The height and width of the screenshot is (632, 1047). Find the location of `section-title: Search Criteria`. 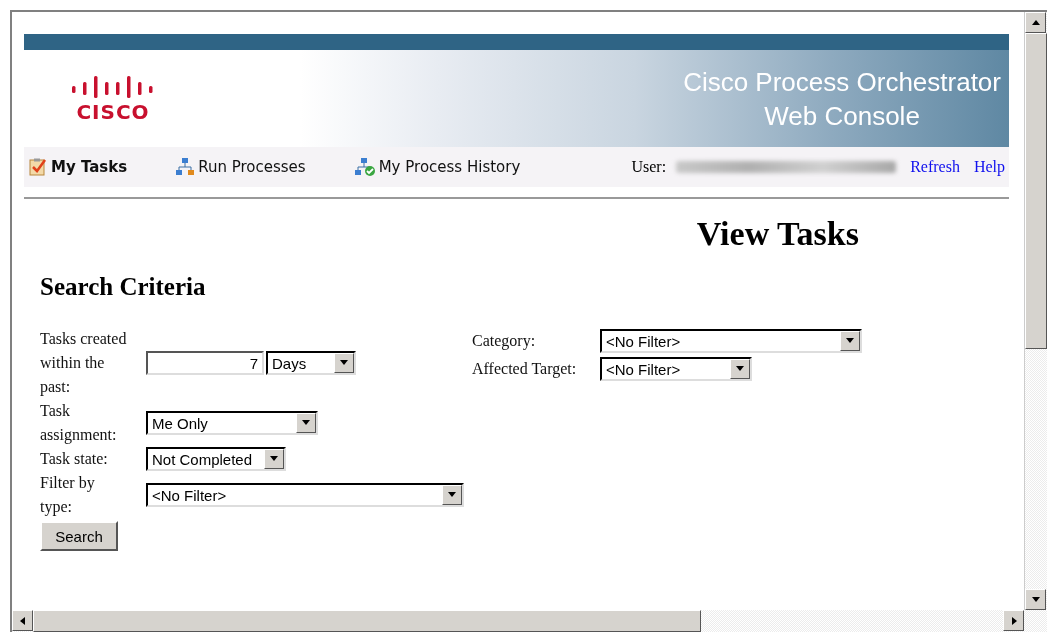

section-title: Search Criteria is located at coordinates (123, 287).